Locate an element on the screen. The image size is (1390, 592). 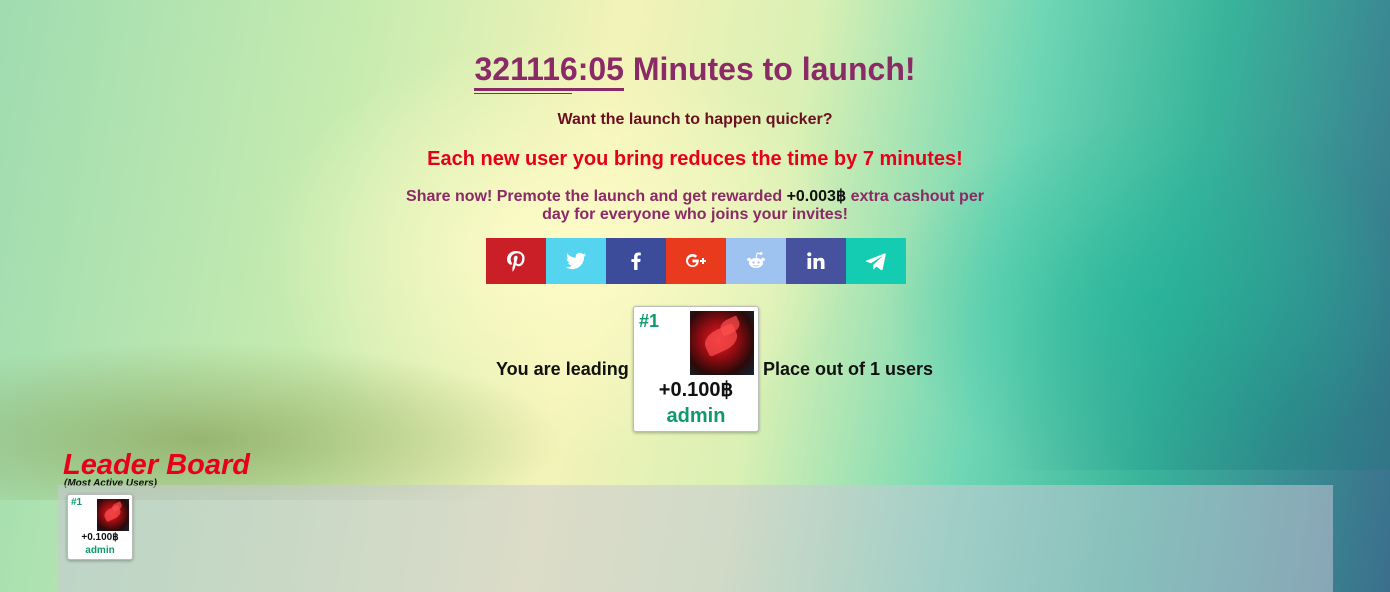
launch-prompt: Want the launch to happen quicker? is located at coordinates (695, 119).